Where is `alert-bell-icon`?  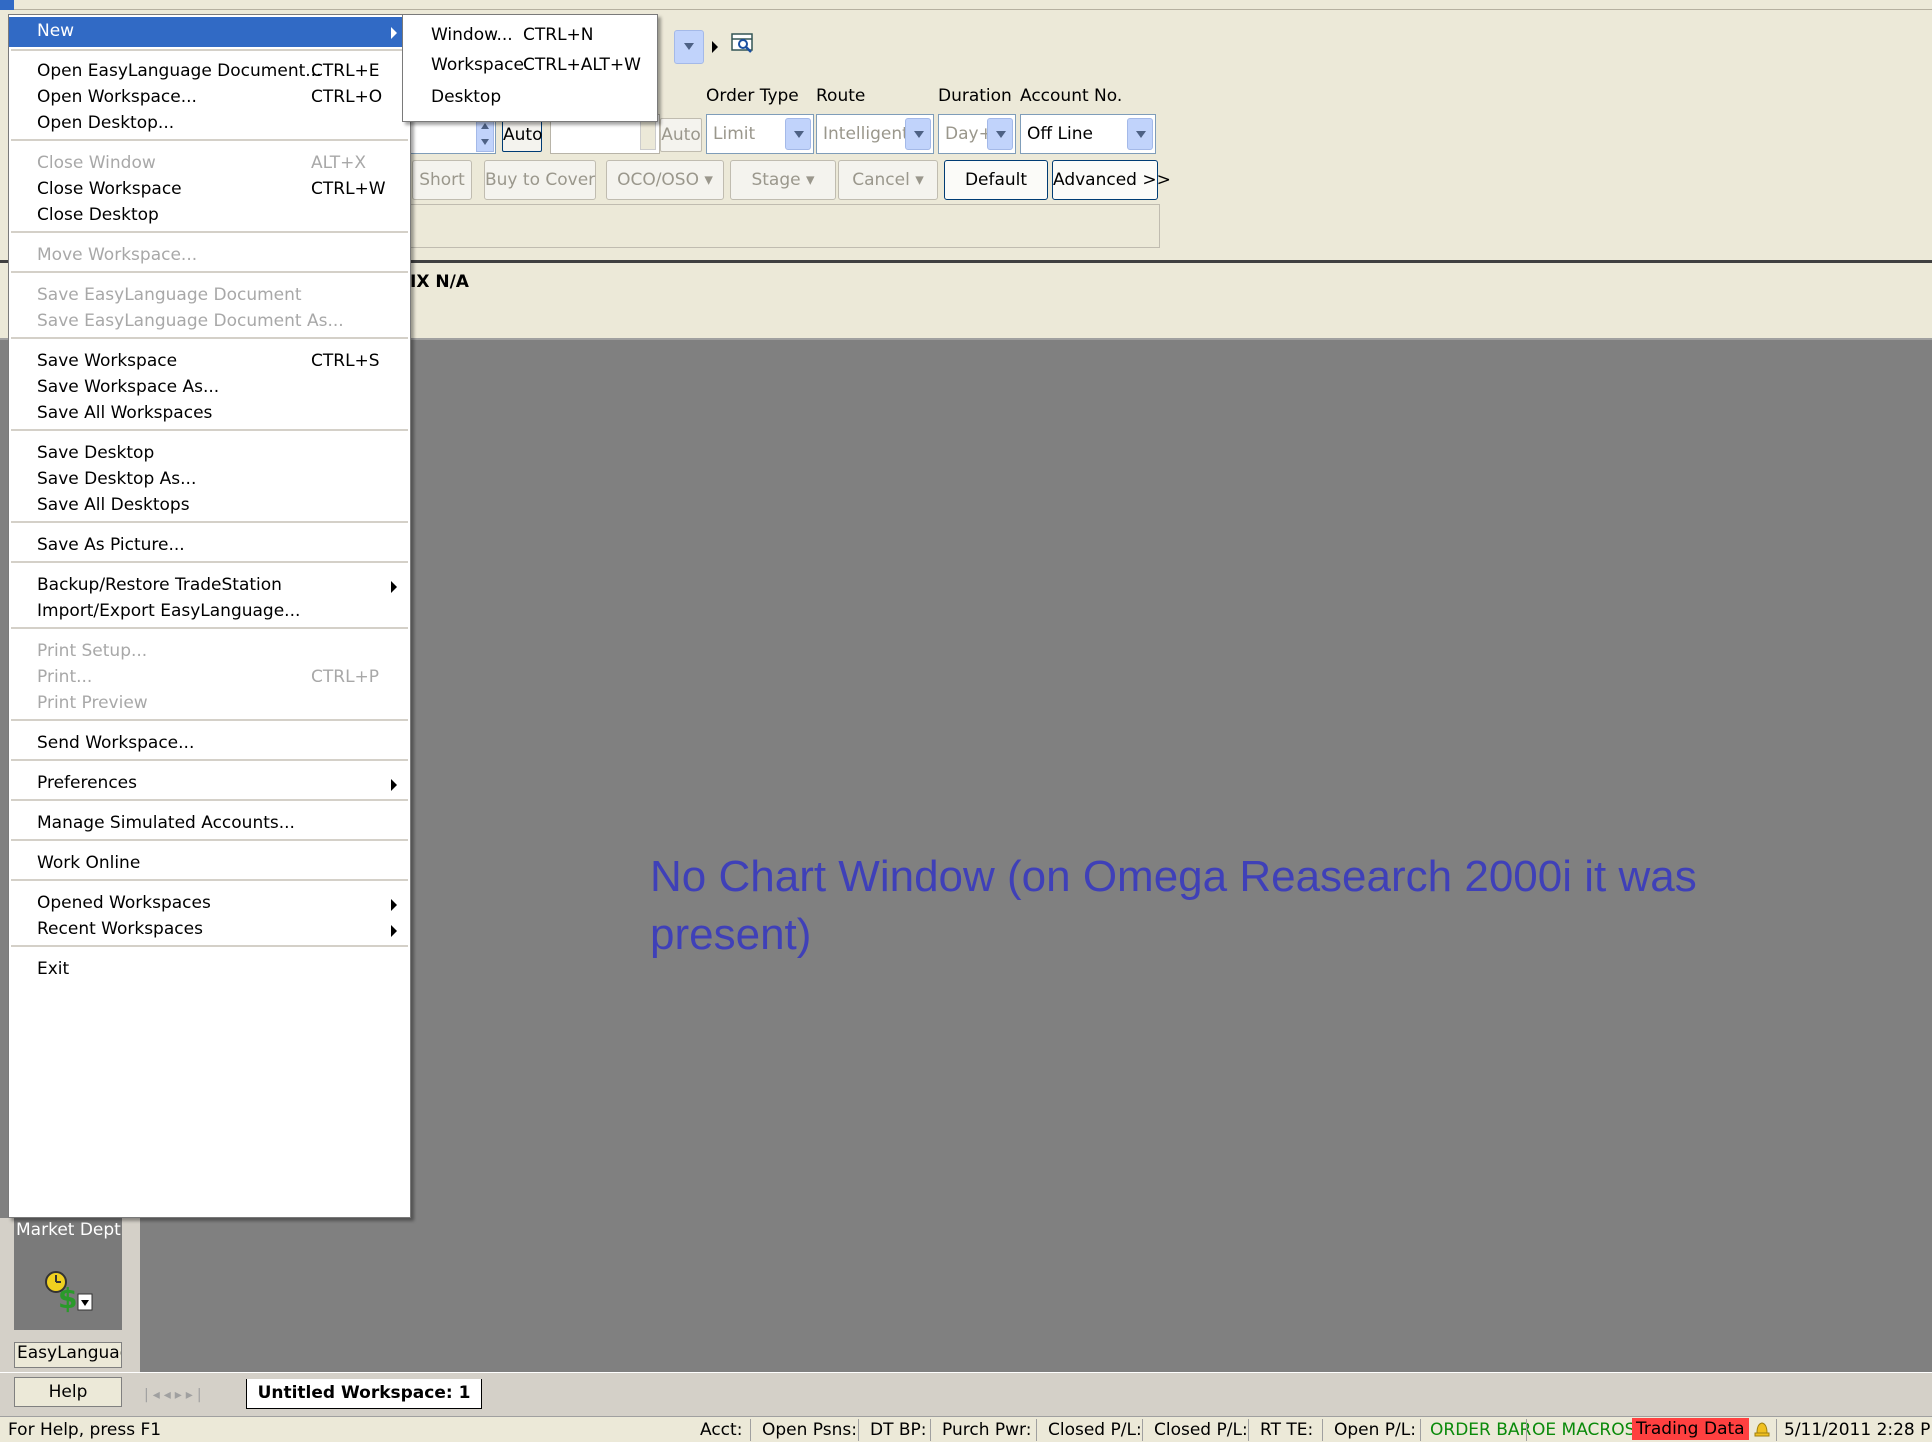
alert-bell-icon is located at coordinates (1762, 1429).